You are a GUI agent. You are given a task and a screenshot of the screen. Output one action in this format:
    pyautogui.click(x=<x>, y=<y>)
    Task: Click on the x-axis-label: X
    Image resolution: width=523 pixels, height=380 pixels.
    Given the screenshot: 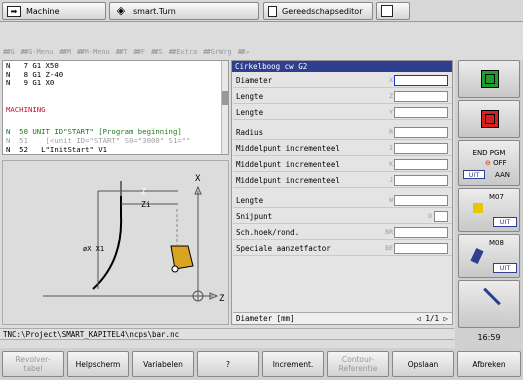 What is the action you would take?
    pyautogui.click(x=198, y=179)
    